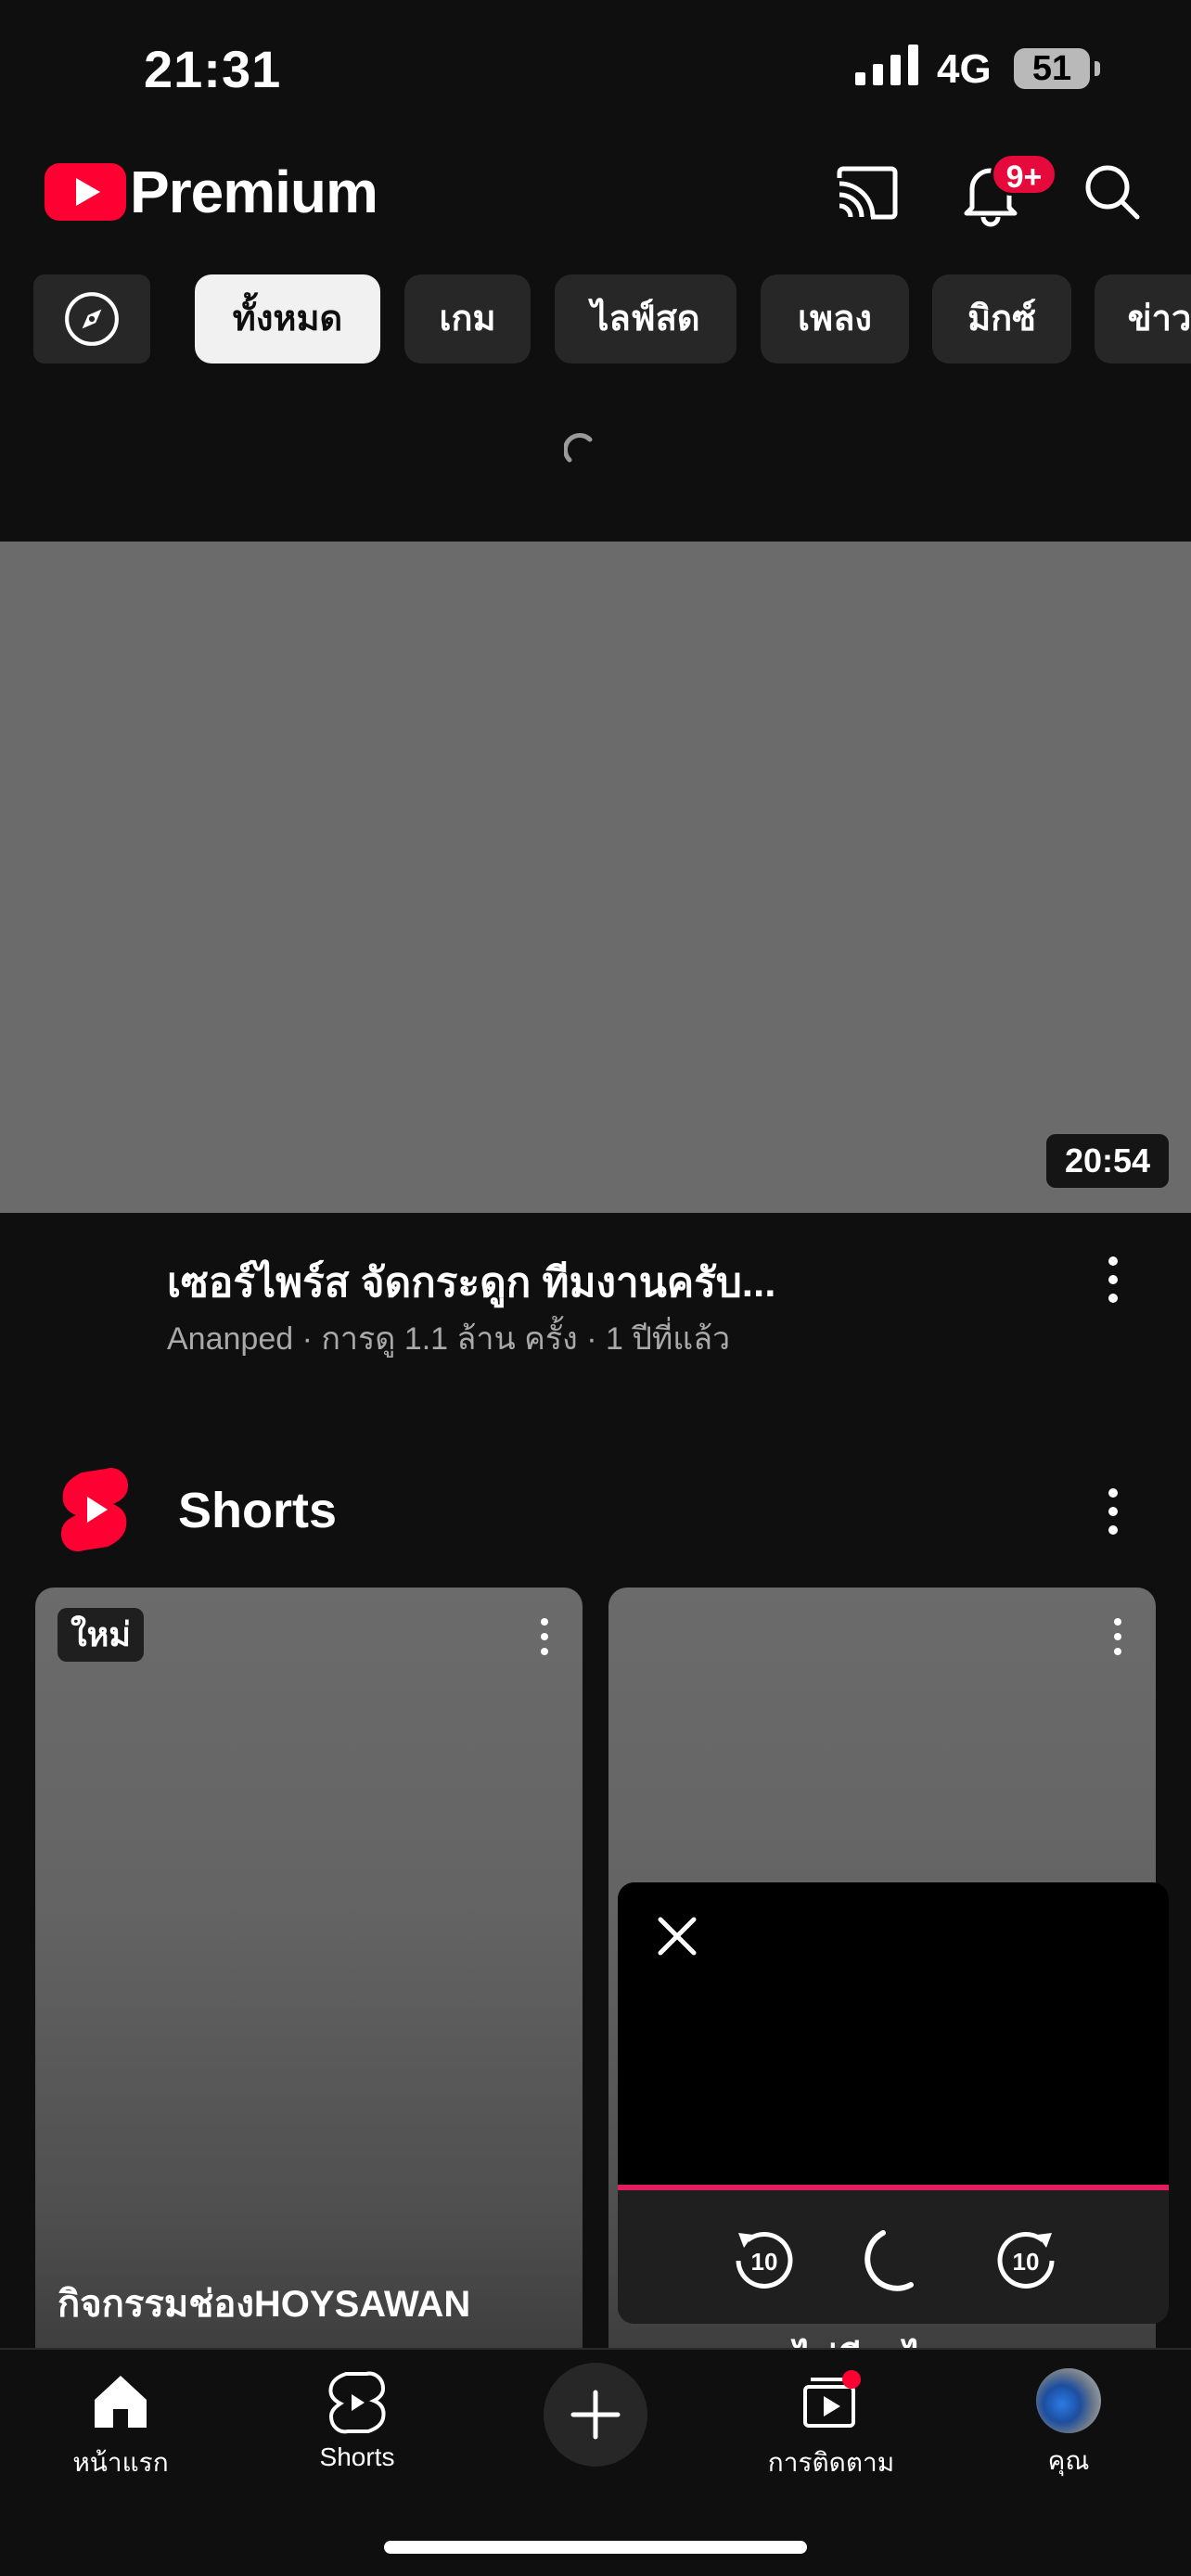 This screenshot has height=2576, width=1191. Describe the element at coordinates (578, 447) in the screenshot. I see `loading-spinner-icon` at that location.